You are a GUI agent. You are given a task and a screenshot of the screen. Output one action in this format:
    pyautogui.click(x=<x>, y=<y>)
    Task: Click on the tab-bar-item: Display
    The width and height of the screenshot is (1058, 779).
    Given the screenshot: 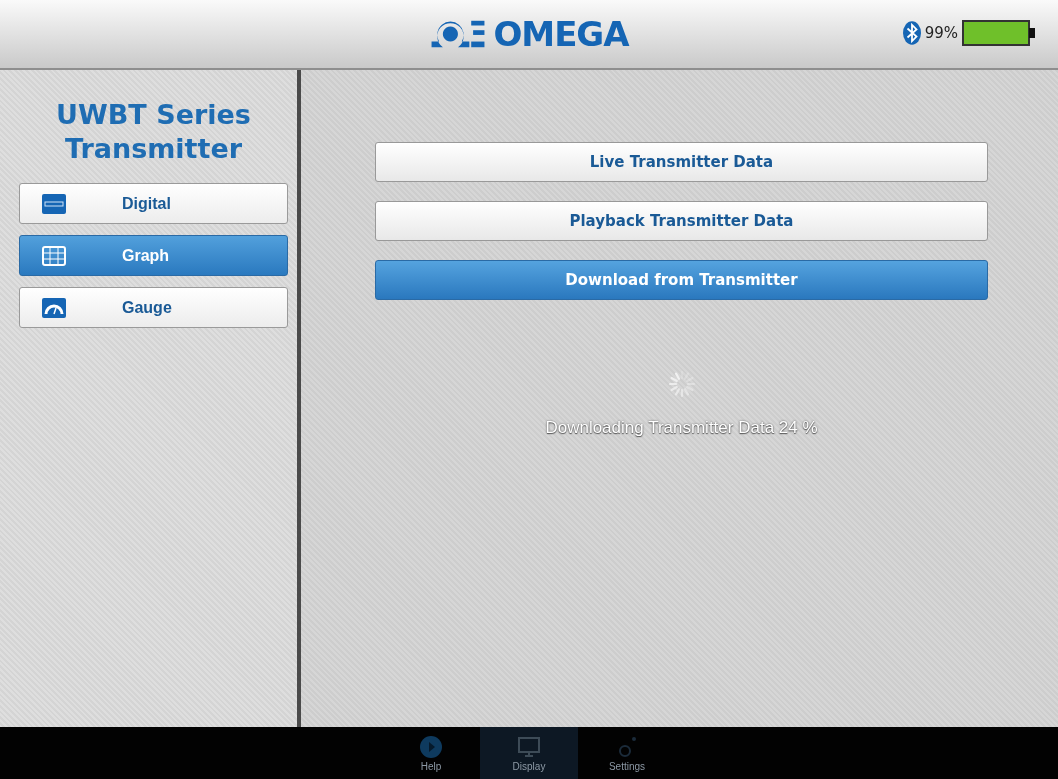 What is the action you would take?
    pyautogui.click(x=529, y=753)
    